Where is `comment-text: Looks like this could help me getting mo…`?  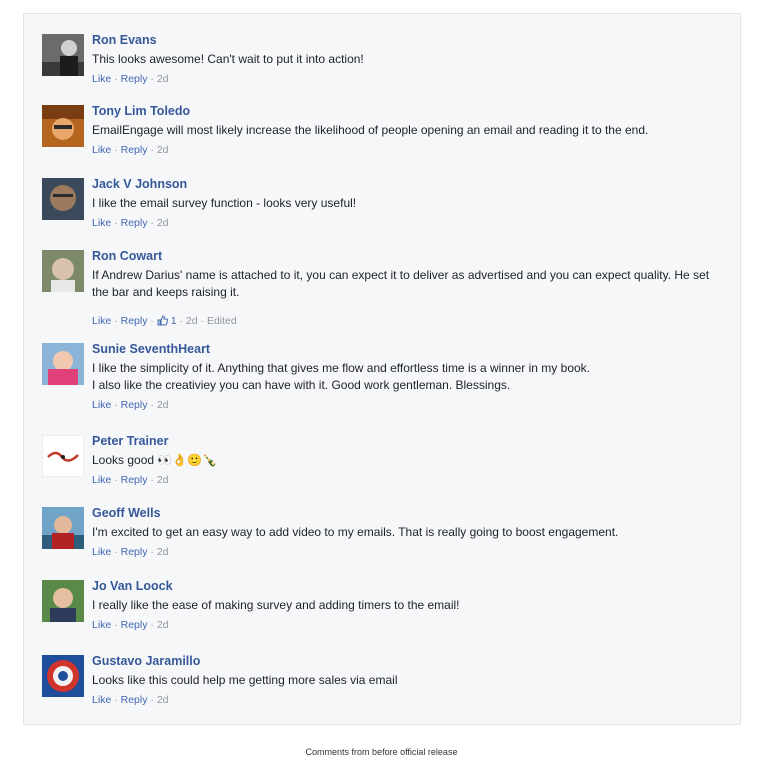
comment-text: Looks like this could help me getting mo… is located at coordinates (245, 680).